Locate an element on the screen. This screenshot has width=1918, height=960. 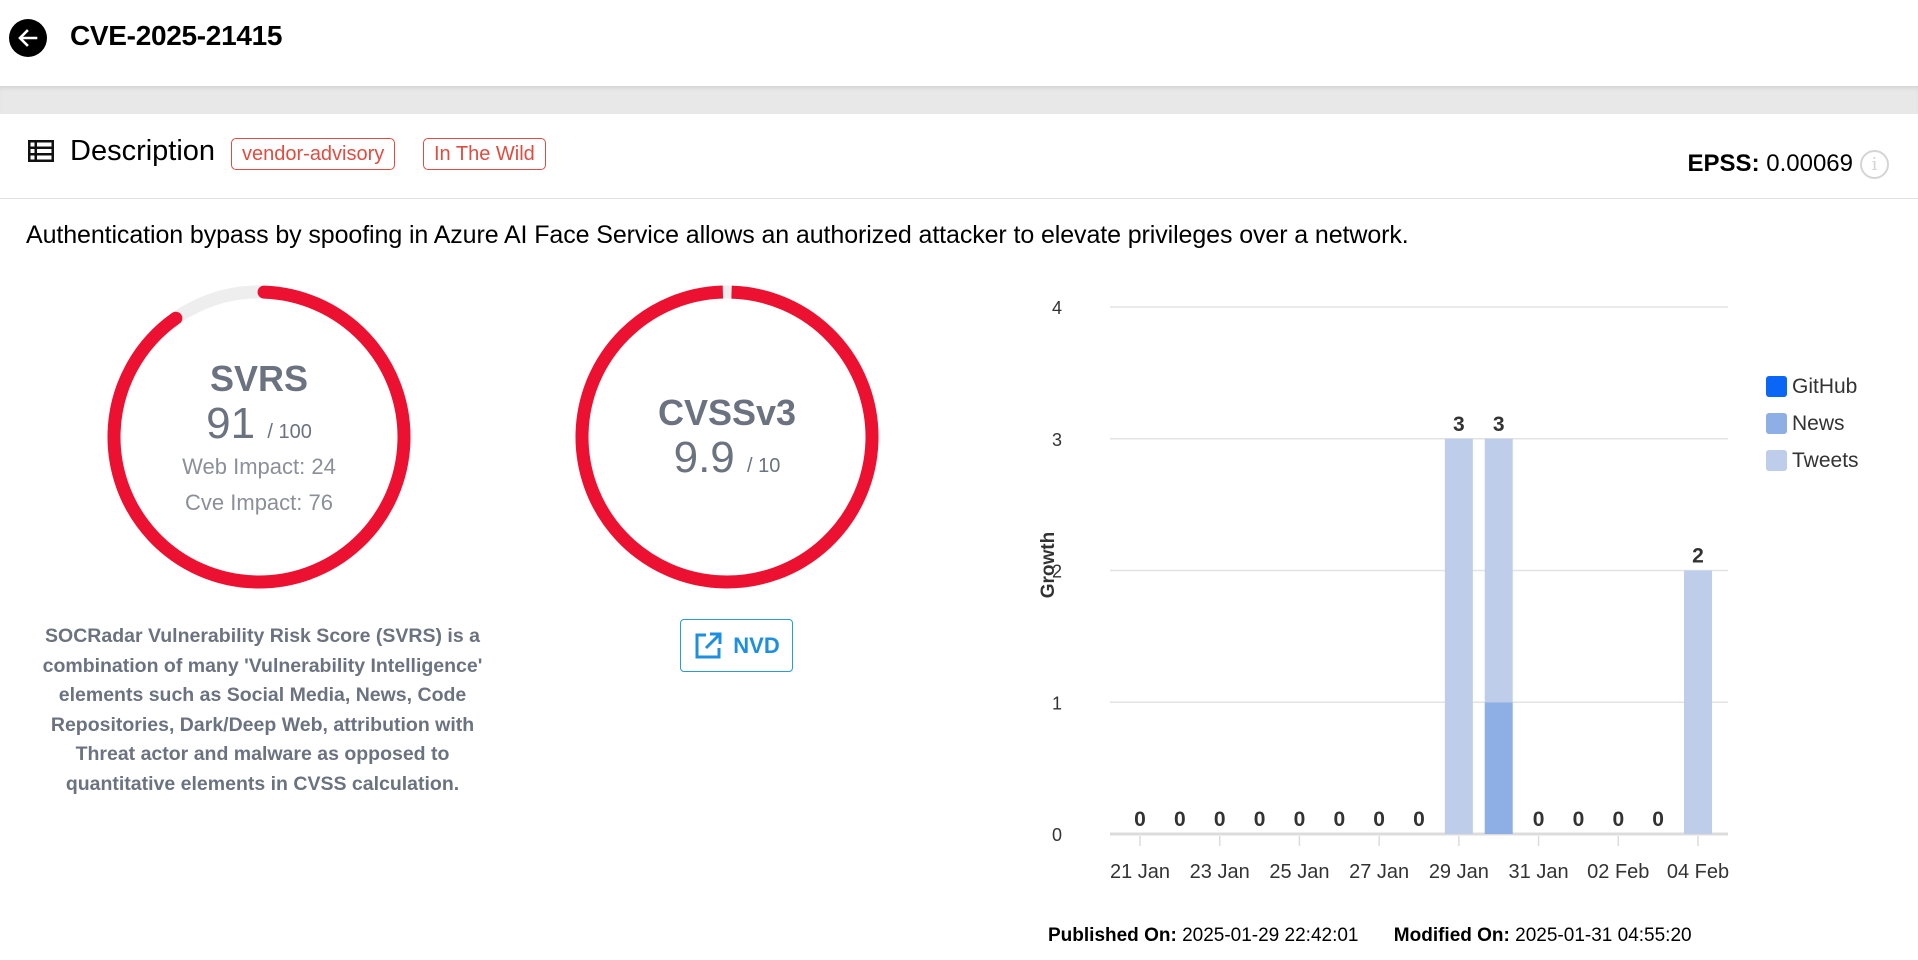
bar-news is located at coordinates (1498, 768).